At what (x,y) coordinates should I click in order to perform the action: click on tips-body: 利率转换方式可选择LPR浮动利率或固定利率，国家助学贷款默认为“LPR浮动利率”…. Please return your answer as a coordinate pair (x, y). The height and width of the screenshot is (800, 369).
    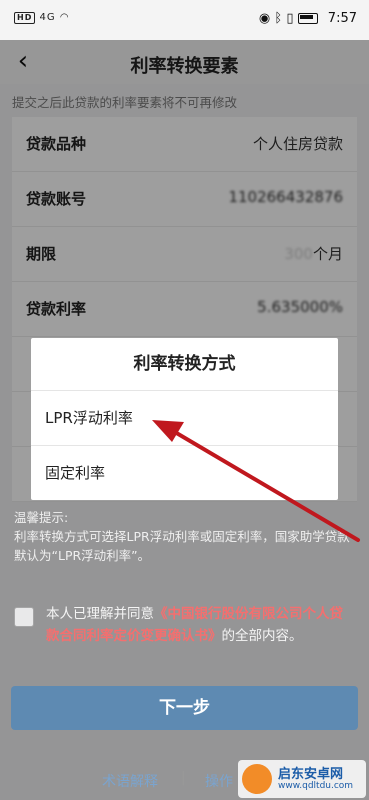
    Looking at the image, I should click on (182, 546).